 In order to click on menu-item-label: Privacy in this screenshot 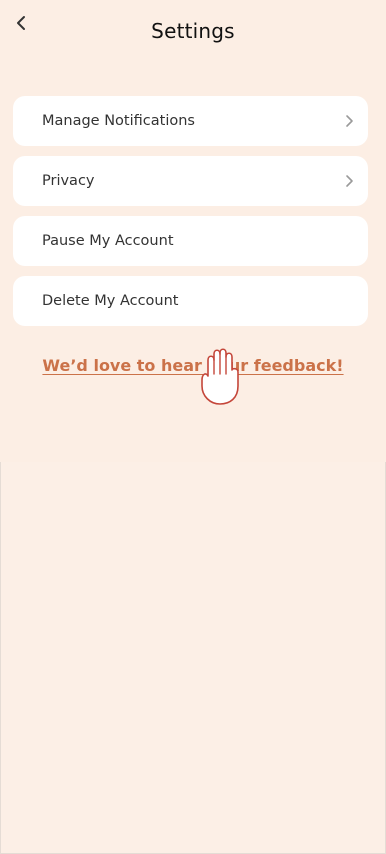, I will do `click(68, 181)`.